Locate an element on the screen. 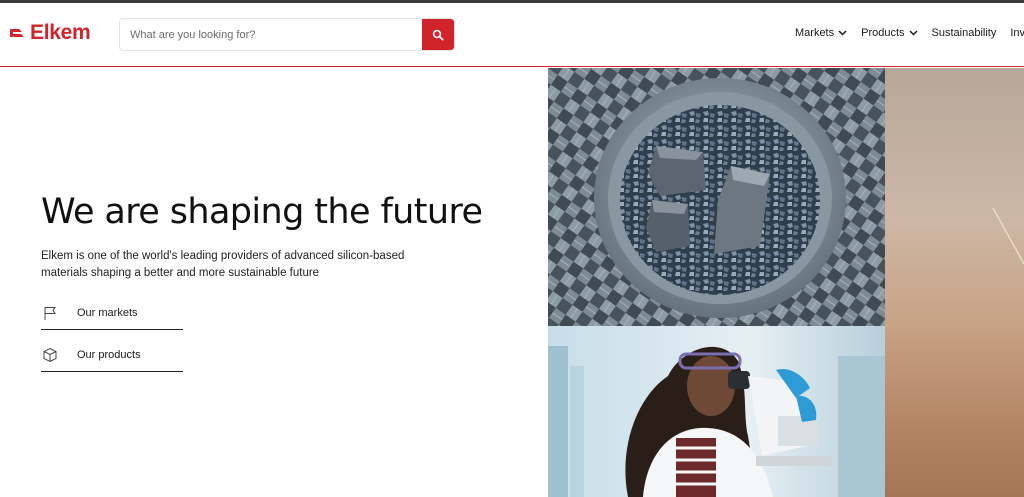 The height and width of the screenshot is (497, 1024). our-markets-link: Our markets is located at coordinates (112, 313).